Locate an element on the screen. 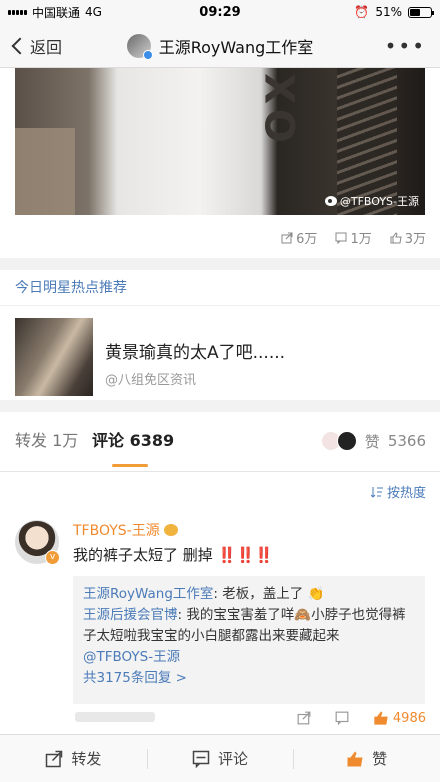 The height and width of the screenshot is (782, 440). mention-link: @TFBOYS-王源 is located at coordinates (131, 657).